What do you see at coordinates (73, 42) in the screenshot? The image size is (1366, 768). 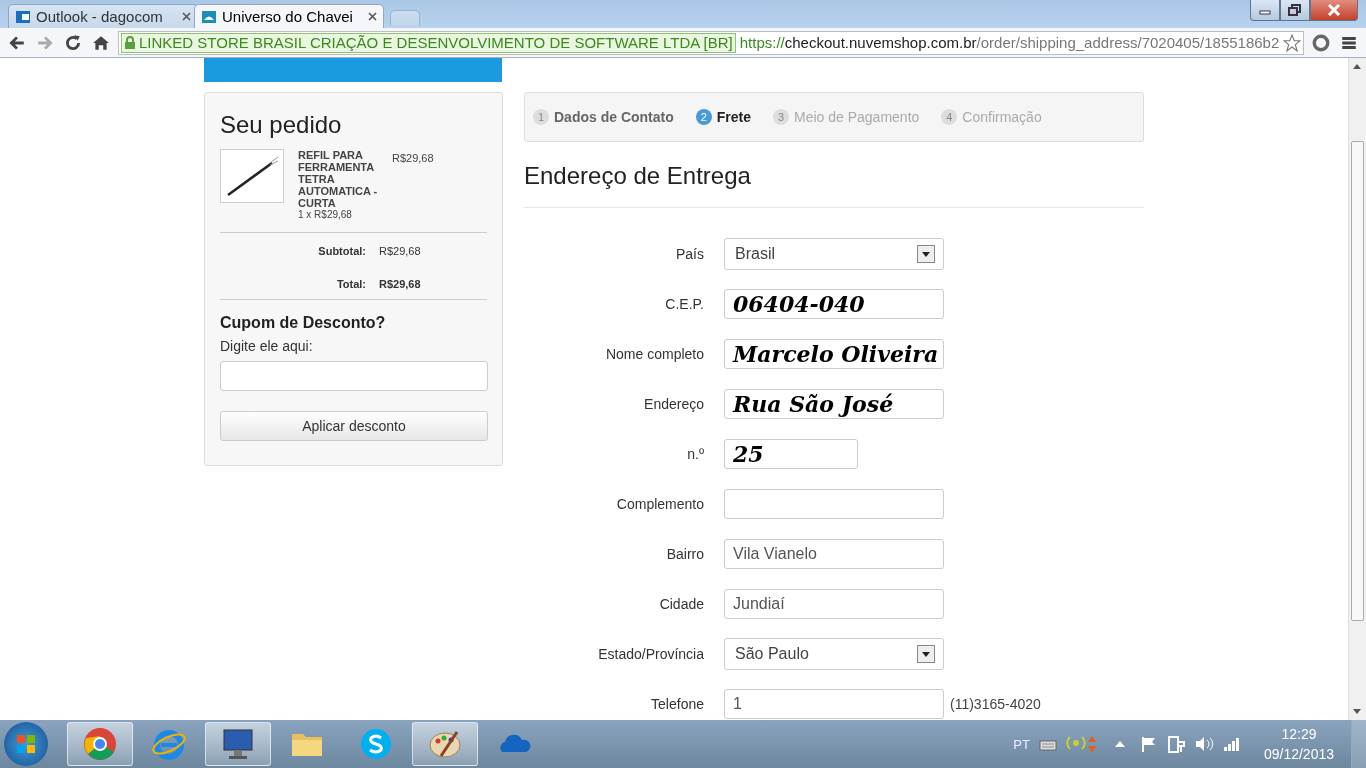 I see `reload-icon` at bounding box center [73, 42].